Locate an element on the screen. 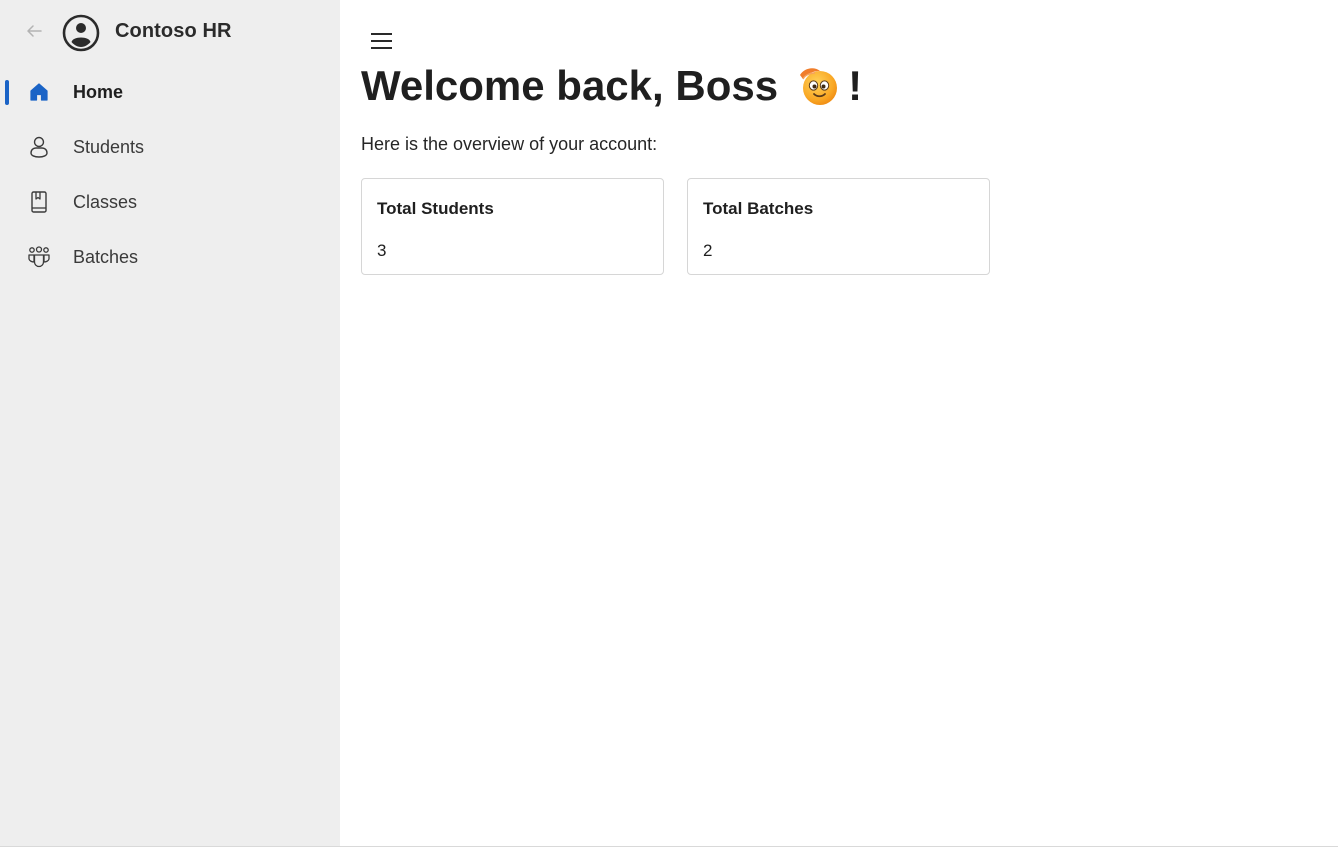 Image resolution: width=1338 pixels, height=867 pixels. window-bottom-edge is located at coordinates (669, 856).